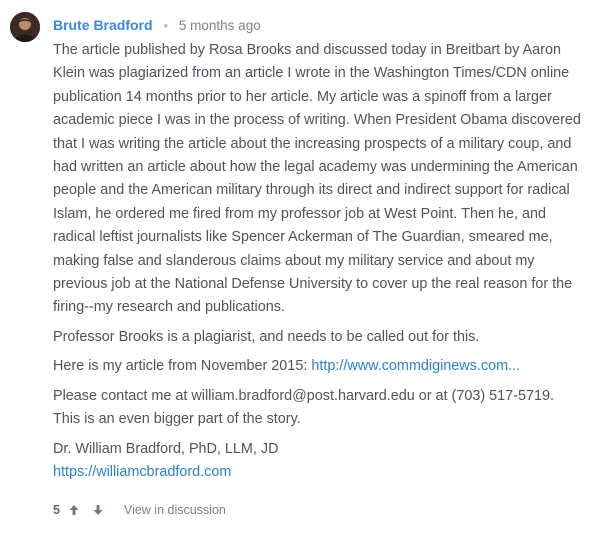  I want to click on signature-name: Dr. William Bradford, PhD, LLM, JD, so click(166, 448).